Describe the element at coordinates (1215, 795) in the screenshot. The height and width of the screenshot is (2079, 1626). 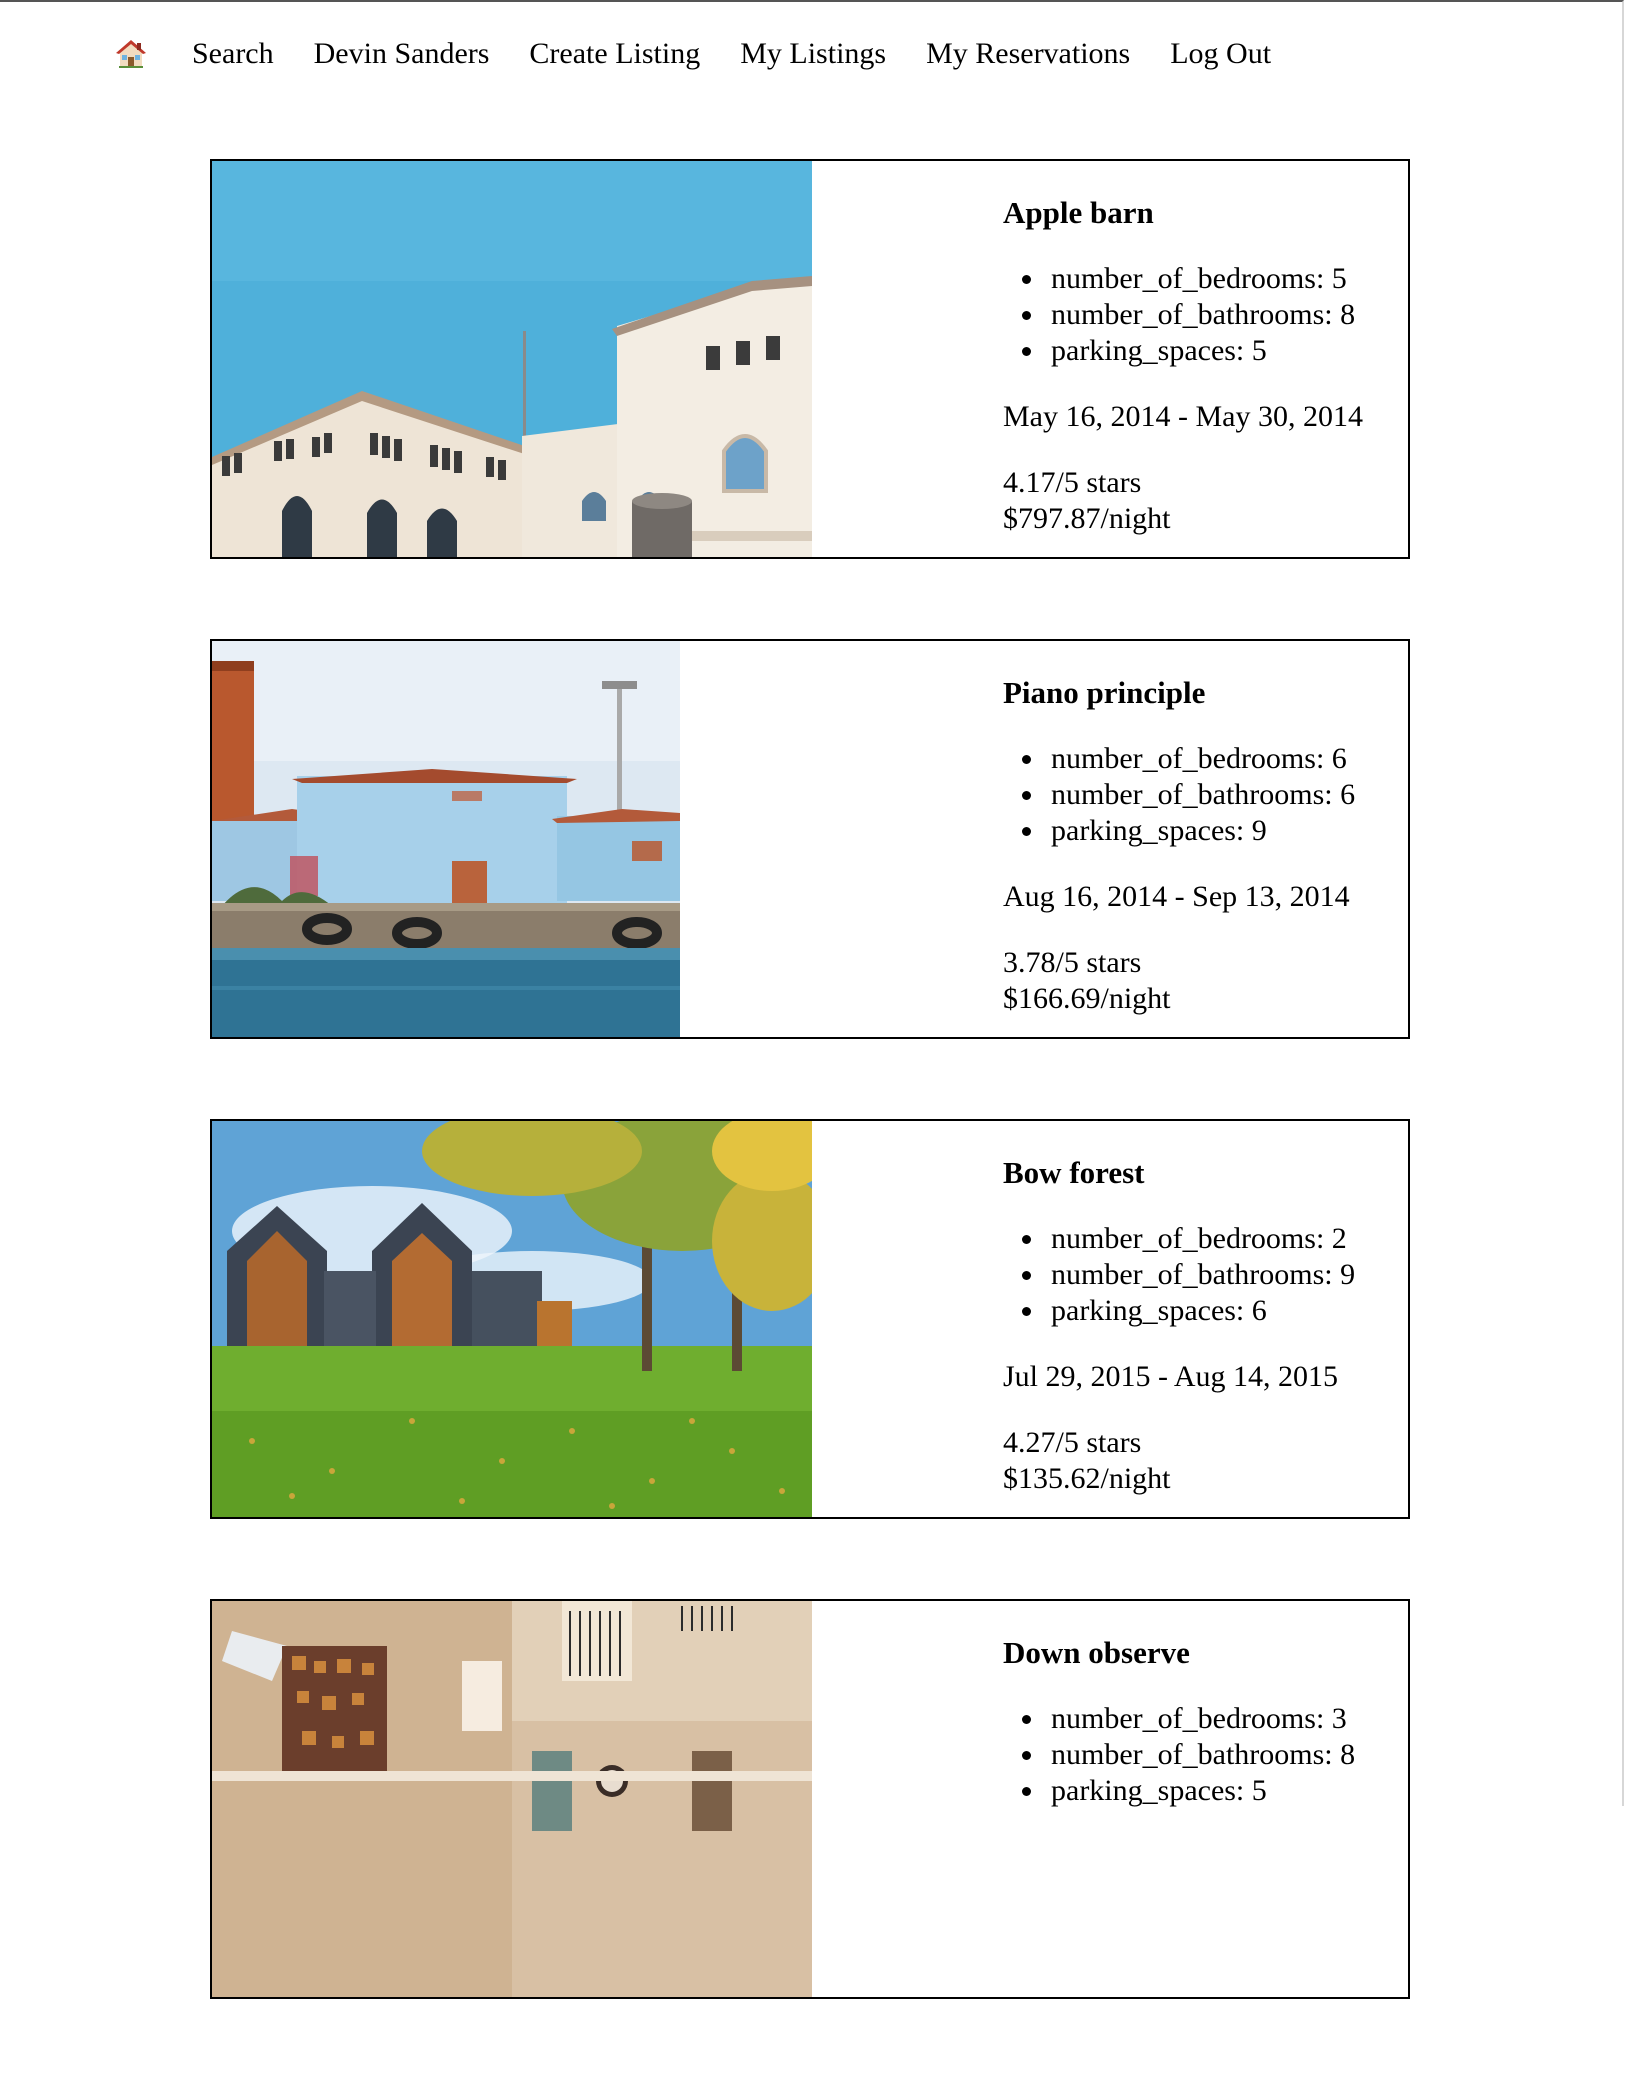
I see `spec-bathrooms: number_of_bathrooms: 6` at that location.